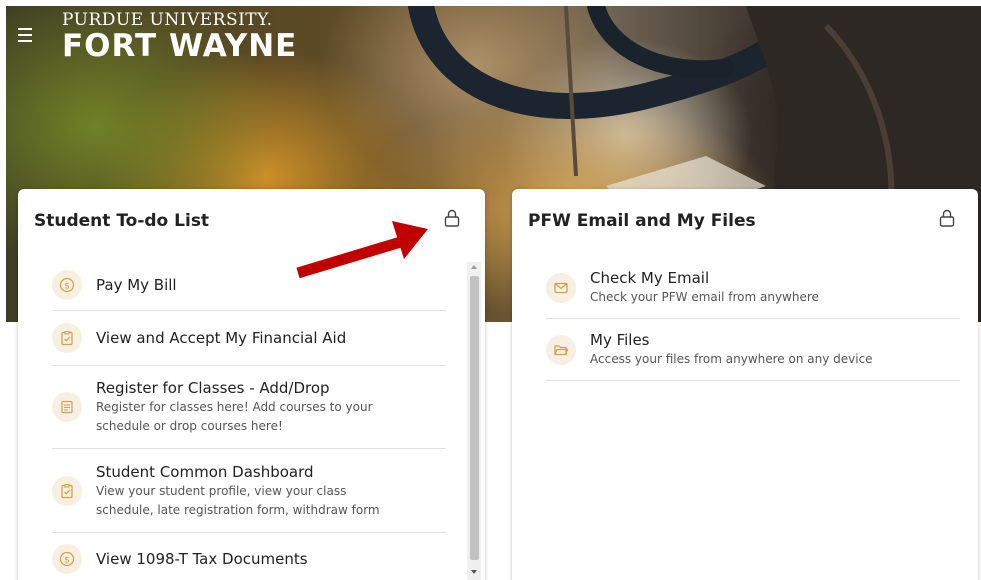 The width and height of the screenshot is (981, 580). Describe the element at coordinates (122, 221) in the screenshot. I see `card-title: Student To-do List` at that location.